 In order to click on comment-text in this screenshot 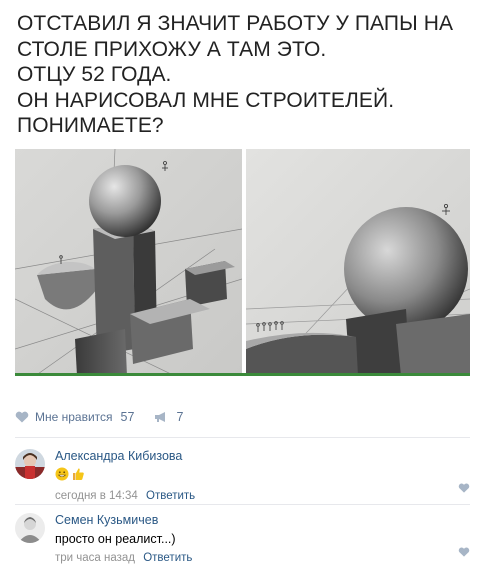, I will do `click(260, 476)`.